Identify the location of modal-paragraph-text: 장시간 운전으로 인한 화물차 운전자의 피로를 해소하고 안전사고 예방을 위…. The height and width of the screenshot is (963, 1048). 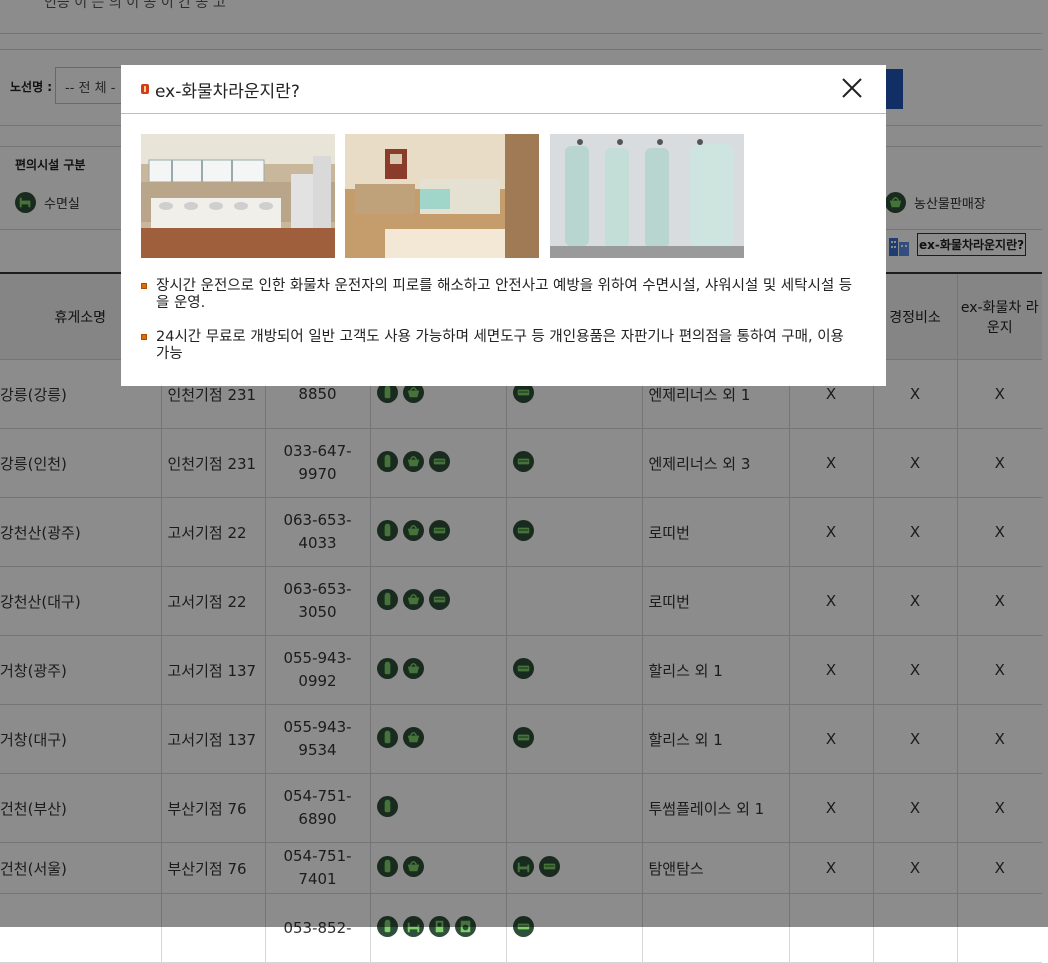
(504, 294).